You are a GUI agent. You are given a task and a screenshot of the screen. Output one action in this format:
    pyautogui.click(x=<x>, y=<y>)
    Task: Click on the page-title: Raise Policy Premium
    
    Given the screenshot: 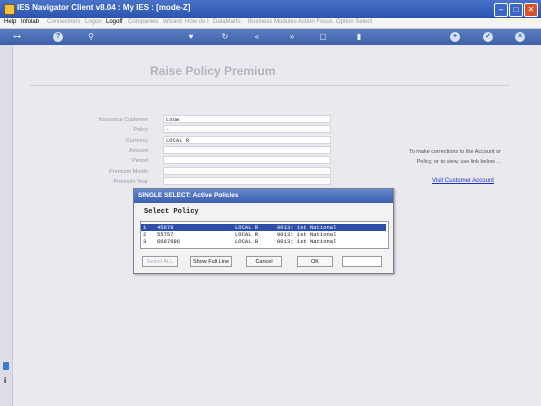 What is the action you would take?
    pyautogui.click(x=213, y=71)
    